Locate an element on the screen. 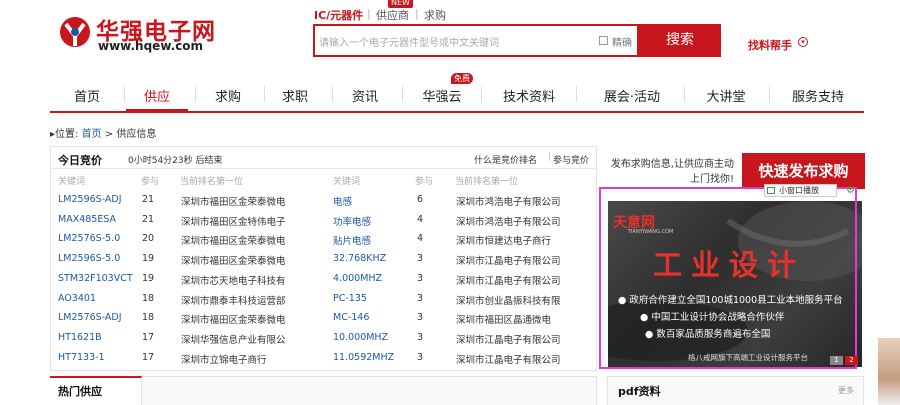 The height and width of the screenshot is (405, 900). nav-events: 展会·活动 is located at coordinates (632, 98).